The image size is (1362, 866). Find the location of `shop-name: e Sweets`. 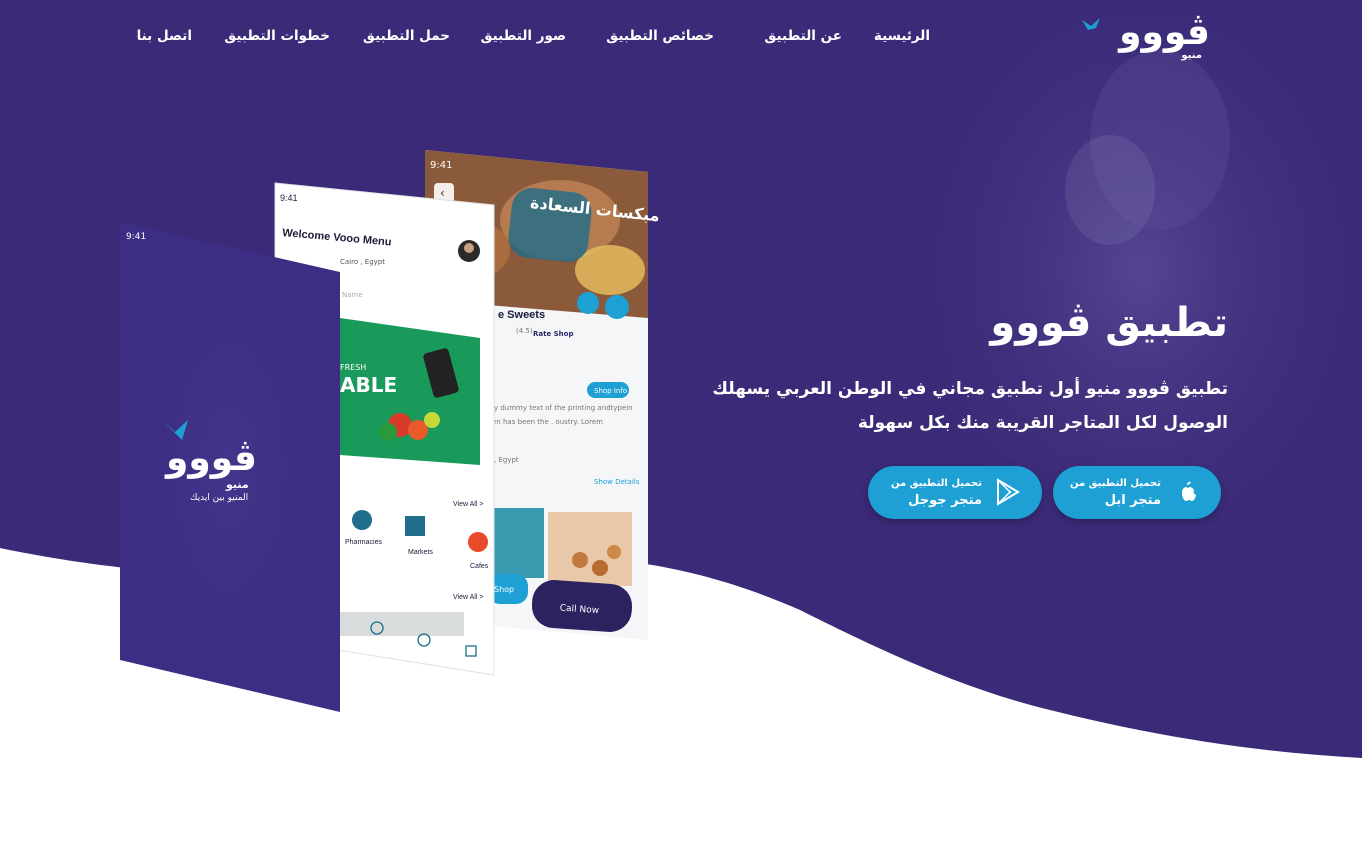

shop-name: e Sweets is located at coordinates (521, 315).